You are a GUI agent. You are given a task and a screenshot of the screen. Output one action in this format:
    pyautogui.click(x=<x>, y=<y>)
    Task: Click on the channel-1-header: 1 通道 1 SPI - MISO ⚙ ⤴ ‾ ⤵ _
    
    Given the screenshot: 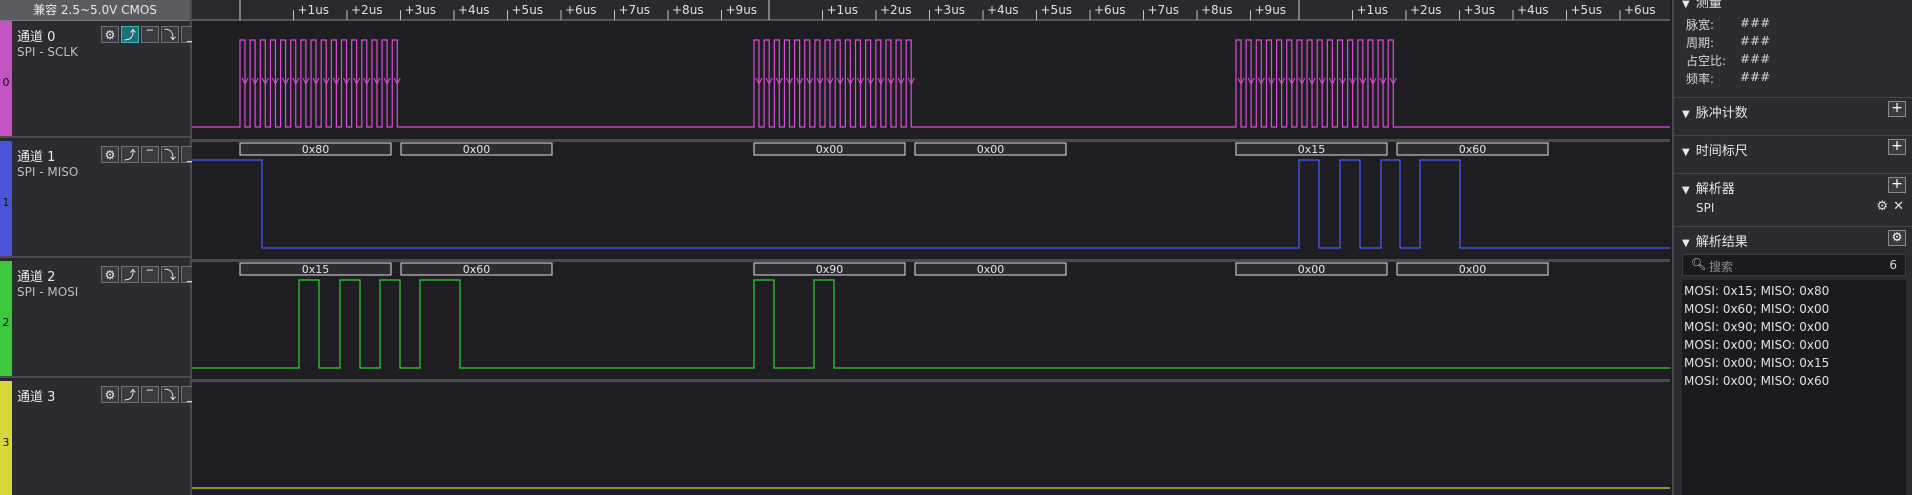 What is the action you would take?
    pyautogui.click(x=99, y=199)
    